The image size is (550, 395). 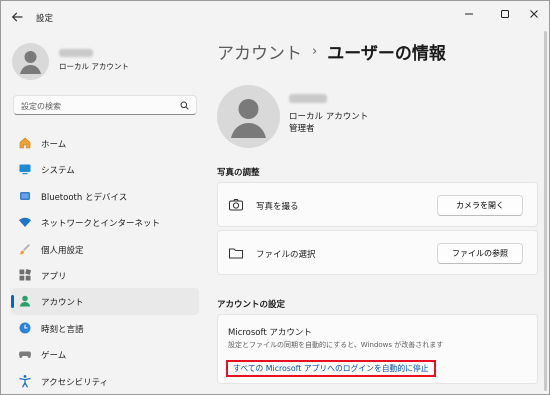 I want to click on breadcrumb: アカウント › ユーザーの情報, so click(x=331, y=51).